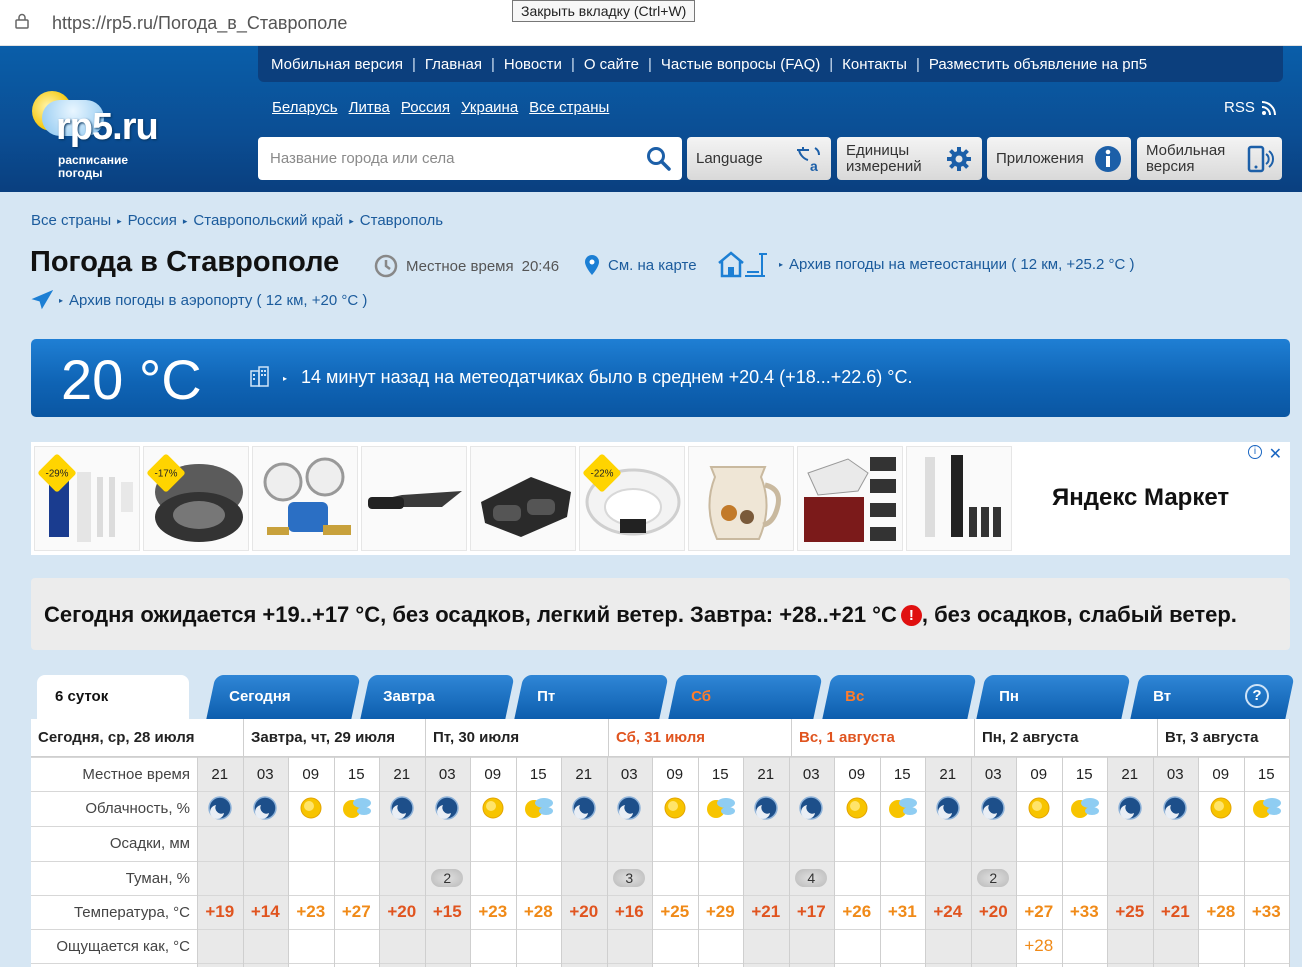 This screenshot has height=967, width=1302. I want to click on ad-product-regulator, so click(305, 498).